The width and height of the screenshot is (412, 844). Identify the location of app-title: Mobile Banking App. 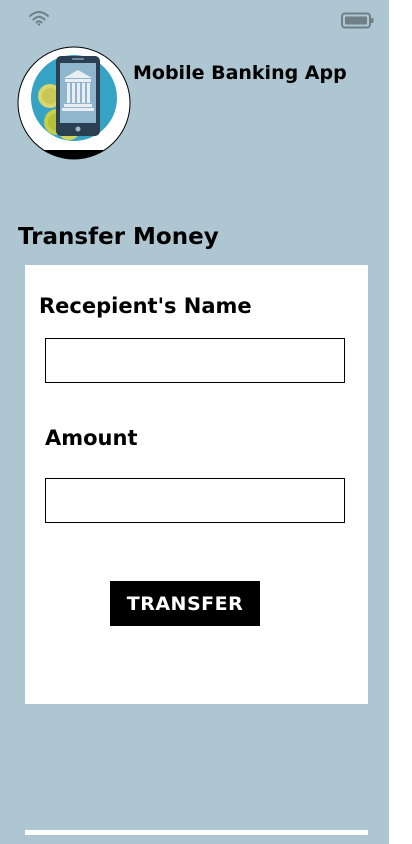
(240, 73).